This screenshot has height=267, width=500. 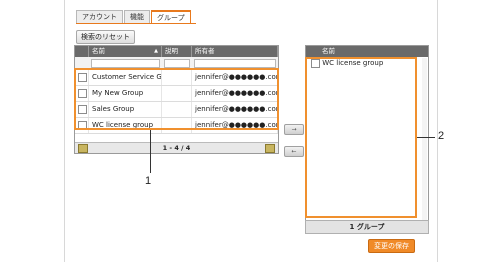 I want to click on header-description: 説明, so click(x=177, y=51).